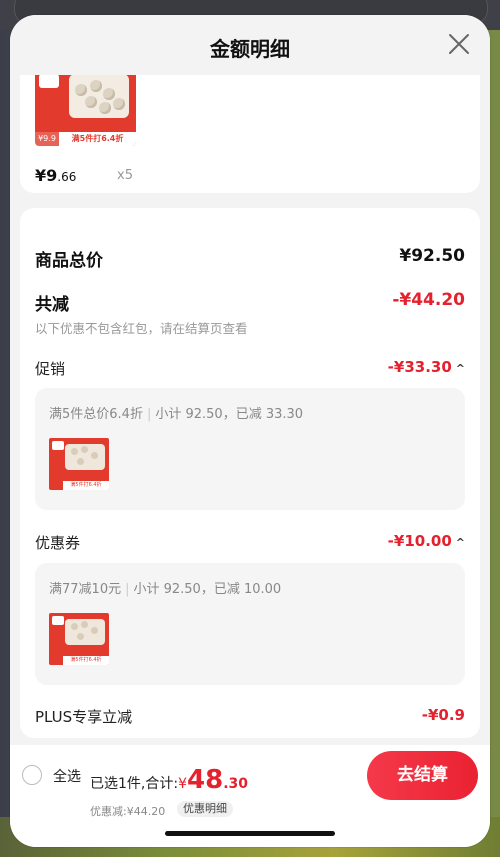 The width and height of the screenshot is (500, 857). Describe the element at coordinates (85, 108) in the screenshot. I see `product-image: ¥9.9 满5件打6.4折` at that location.